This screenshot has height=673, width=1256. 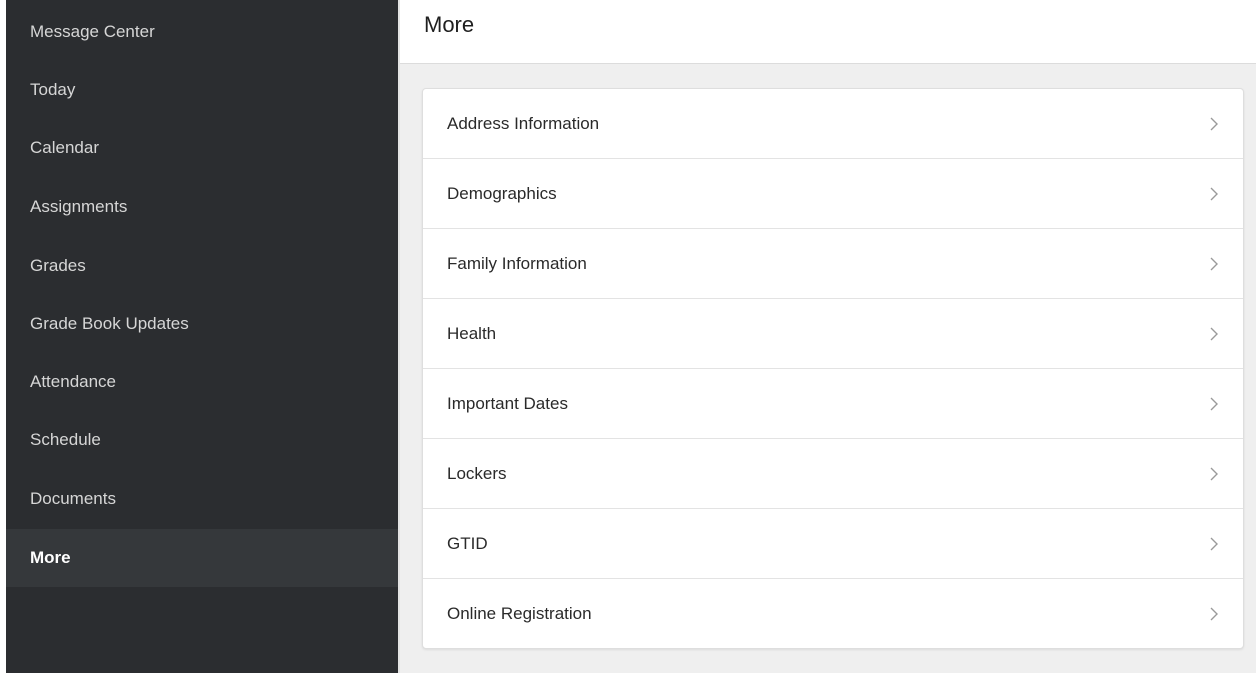 What do you see at coordinates (833, 614) in the screenshot?
I see `list-item-online-registration: Online Registration` at bounding box center [833, 614].